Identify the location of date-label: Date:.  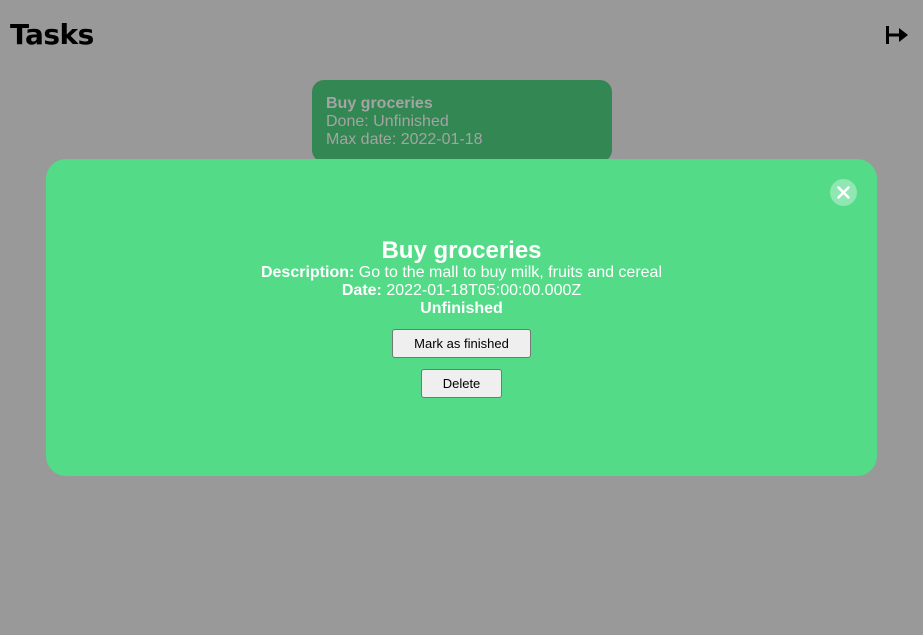
(361, 290).